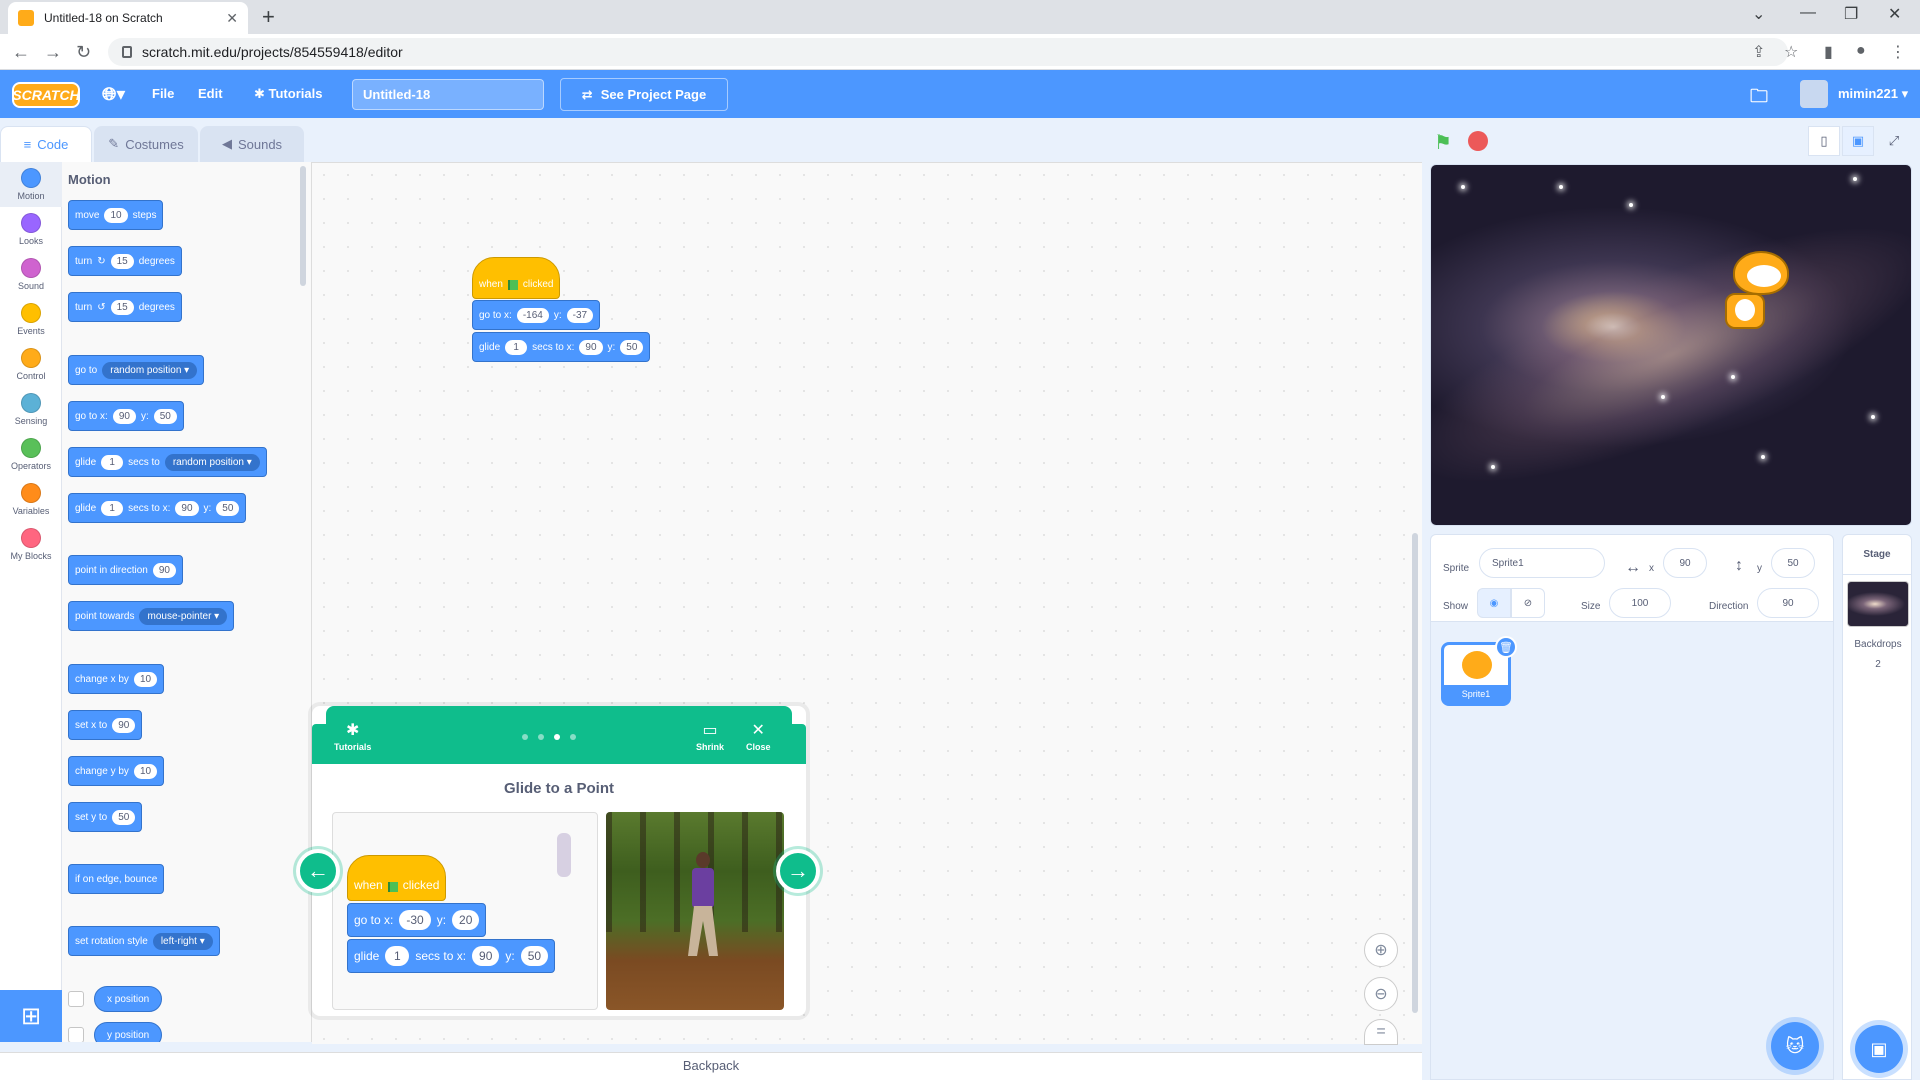 This screenshot has width=1920, height=1080. What do you see at coordinates (1528, 603) in the screenshot?
I see `show-hidden-button: ⊘` at bounding box center [1528, 603].